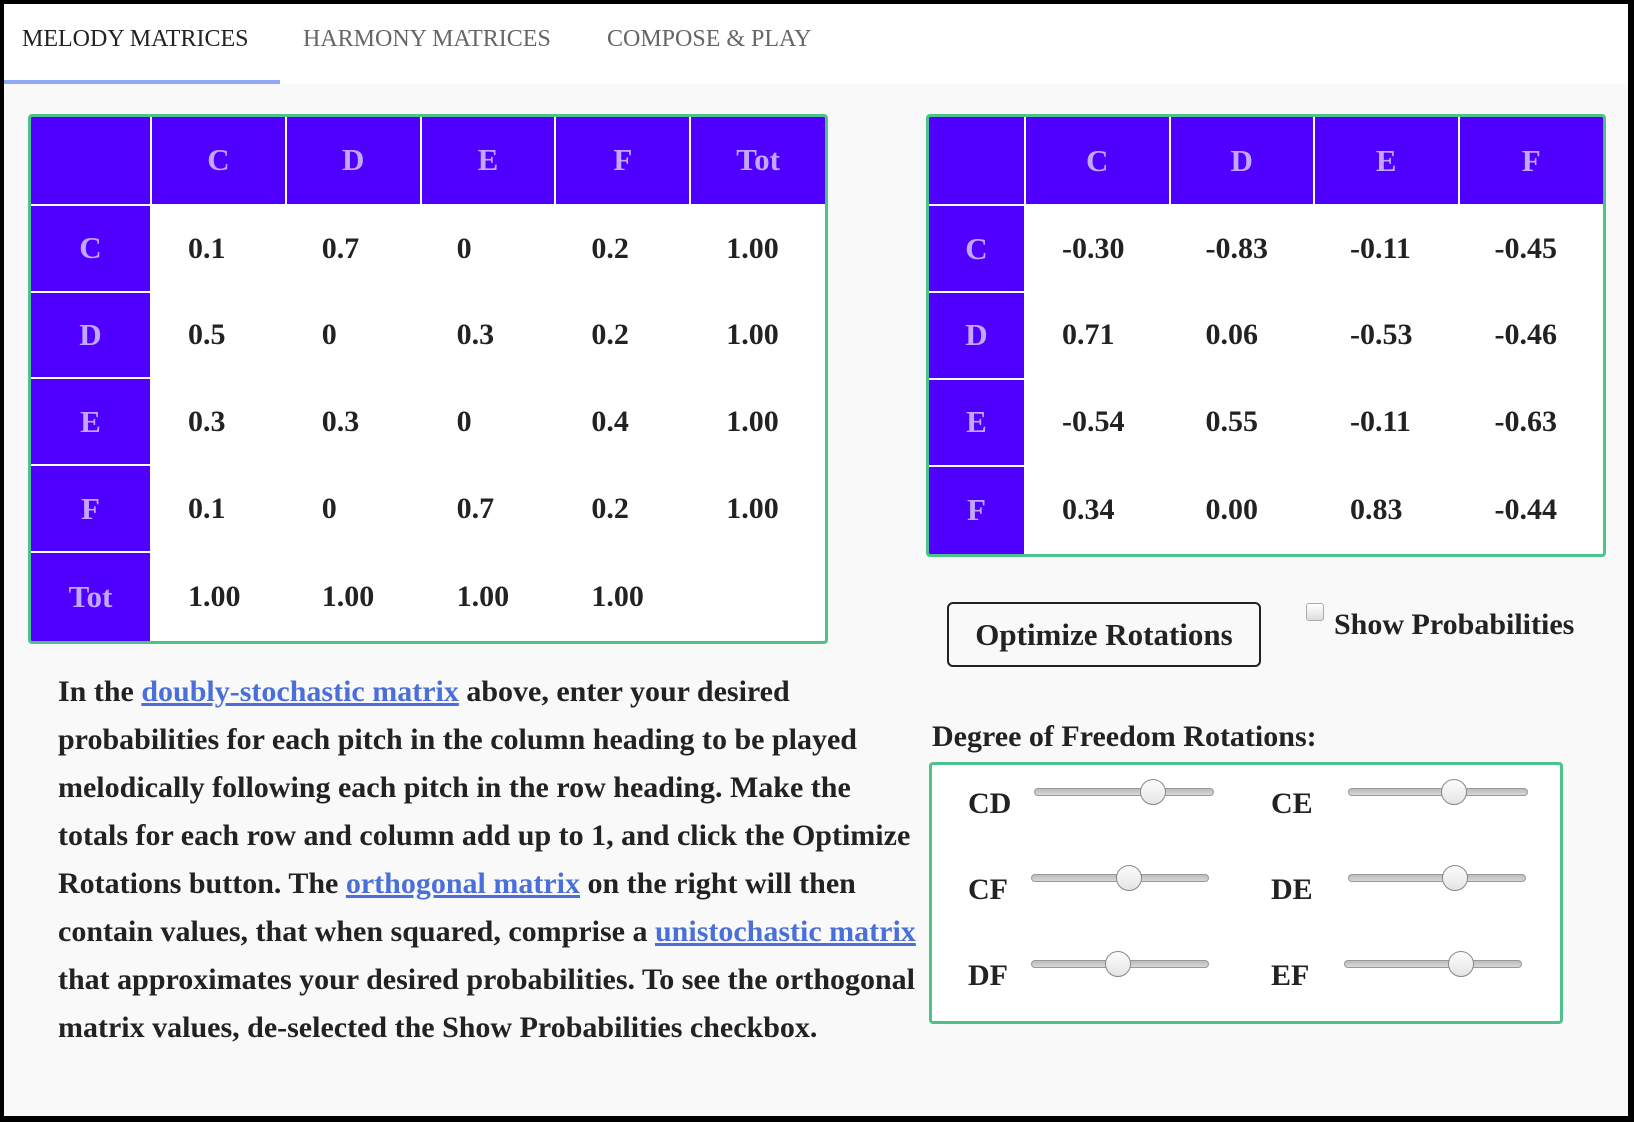 The height and width of the screenshot is (1122, 1634). What do you see at coordinates (1232, 335) in the screenshot?
I see `matrix-cell: 0.06` at bounding box center [1232, 335].